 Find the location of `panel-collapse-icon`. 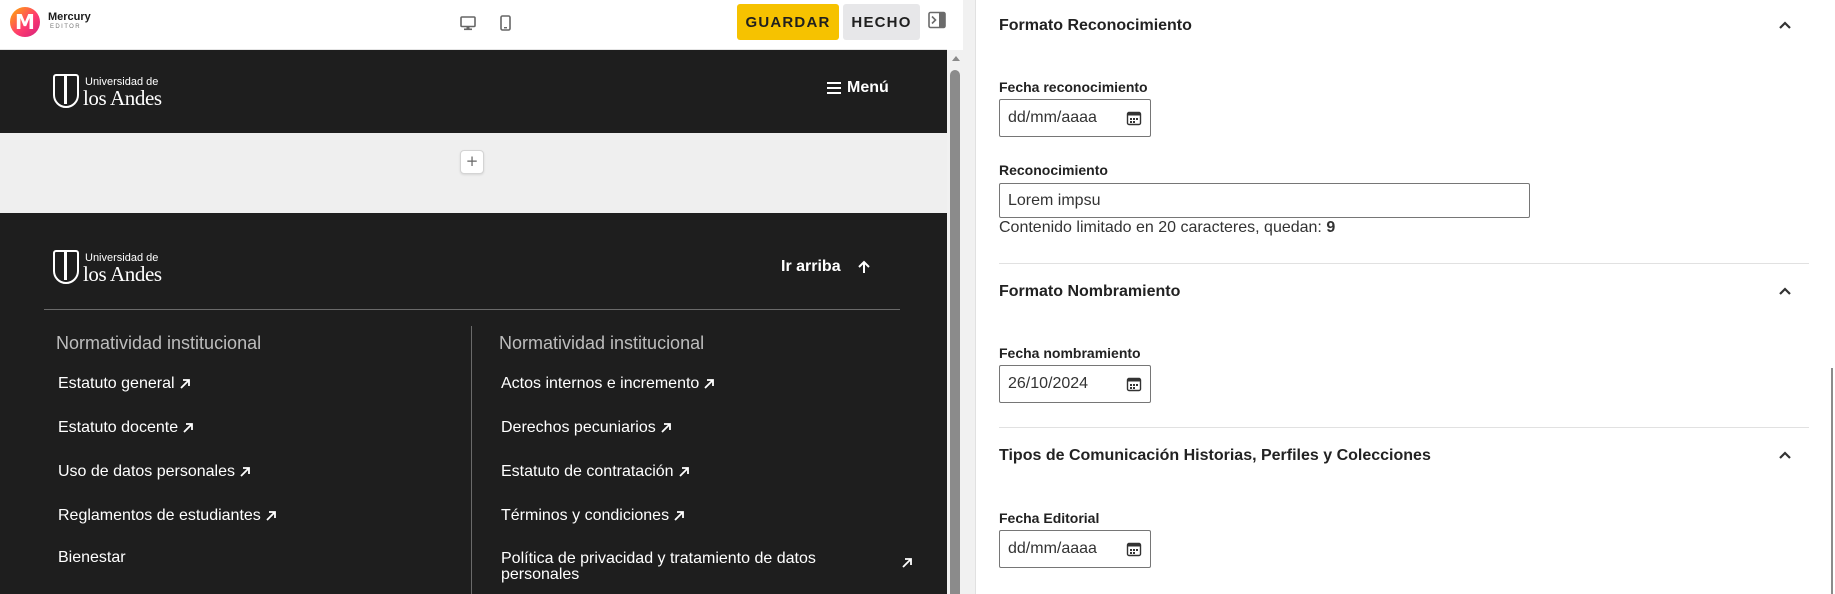

panel-collapse-icon is located at coordinates (937, 20).